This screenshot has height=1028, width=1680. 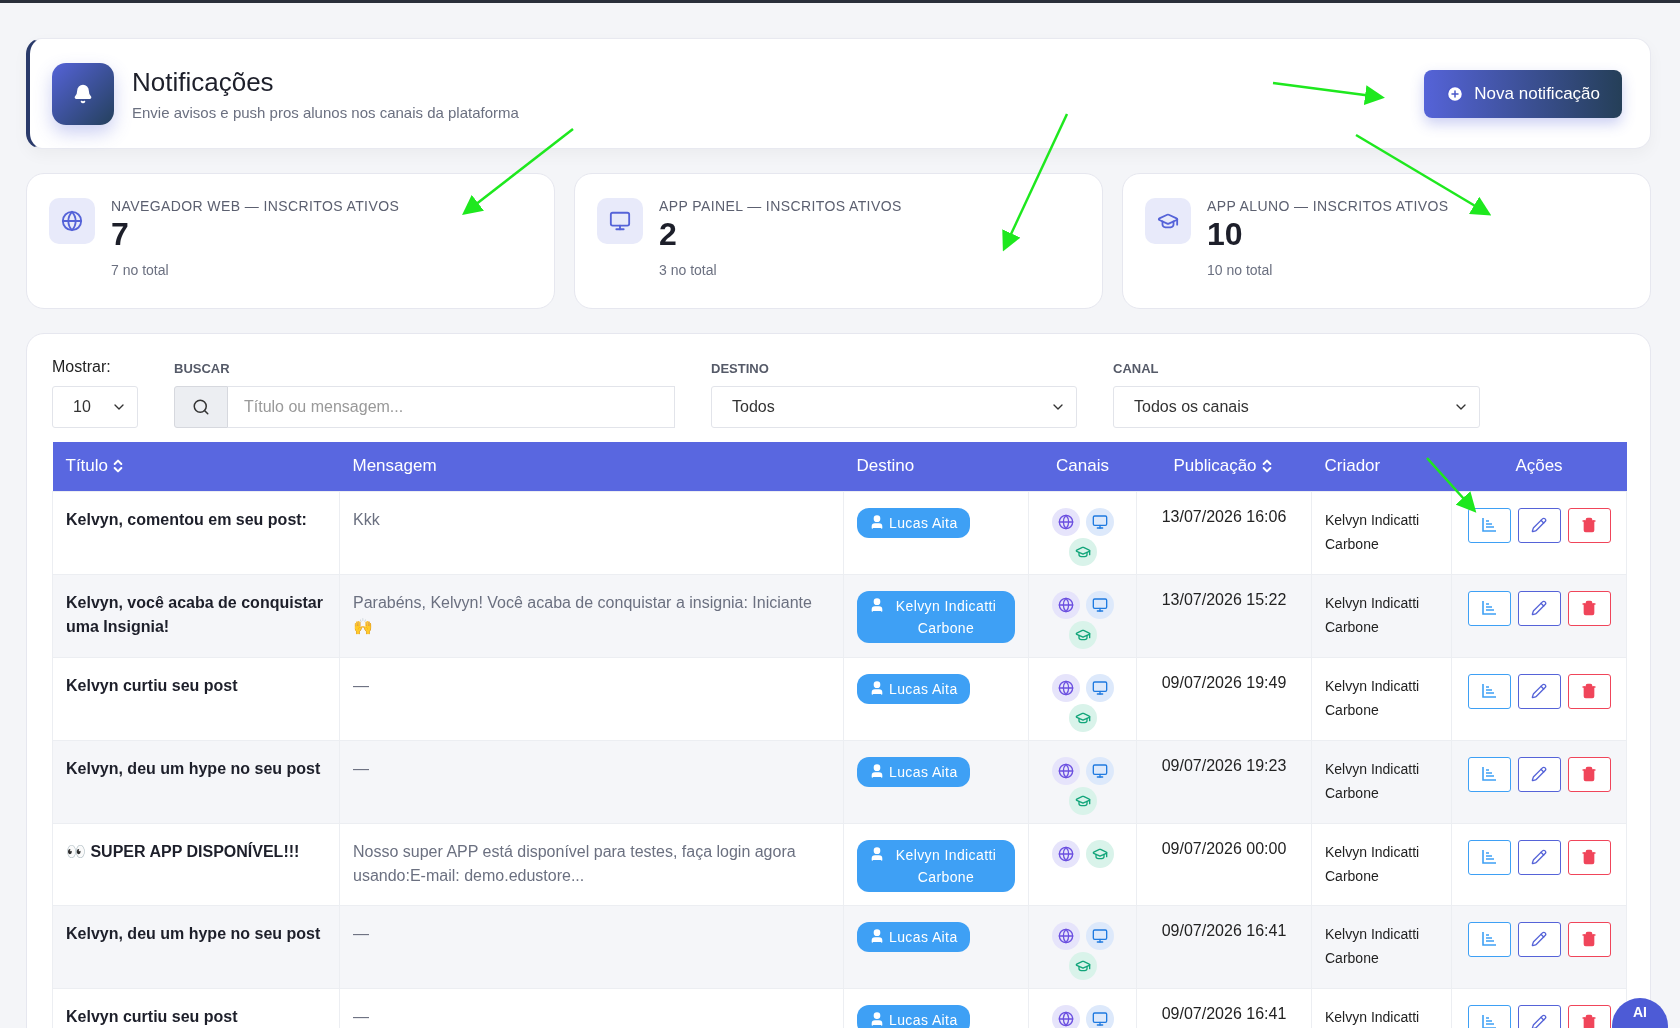 What do you see at coordinates (186, 519) in the screenshot?
I see `notification-title: Kelvyn, comentou em seu post:` at bounding box center [186, 519].